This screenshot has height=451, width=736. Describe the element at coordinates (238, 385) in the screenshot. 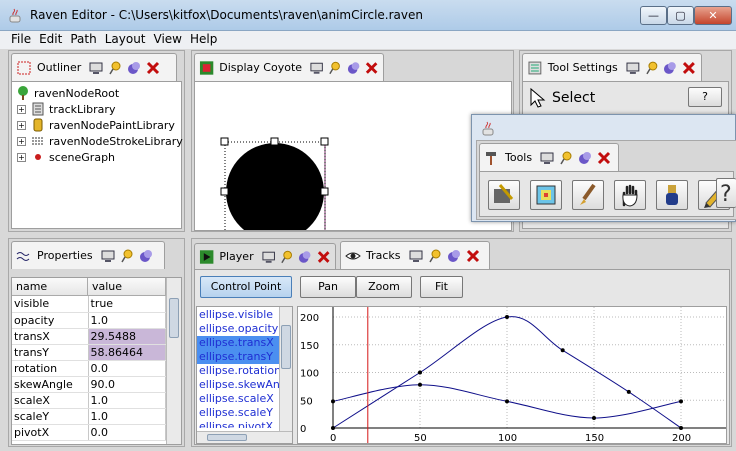

I see `list-item: ellipse.skewAngle` at that location.